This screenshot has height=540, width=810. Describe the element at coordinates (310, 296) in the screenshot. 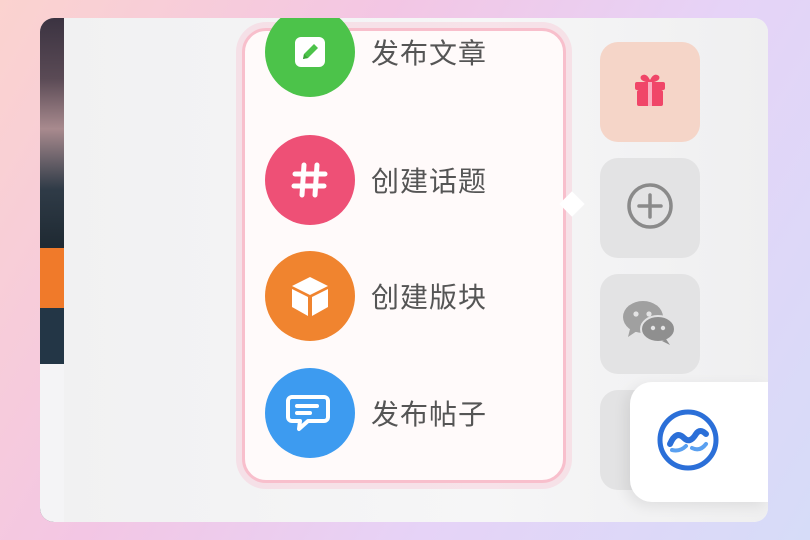

I see `cube-icon` at that location.